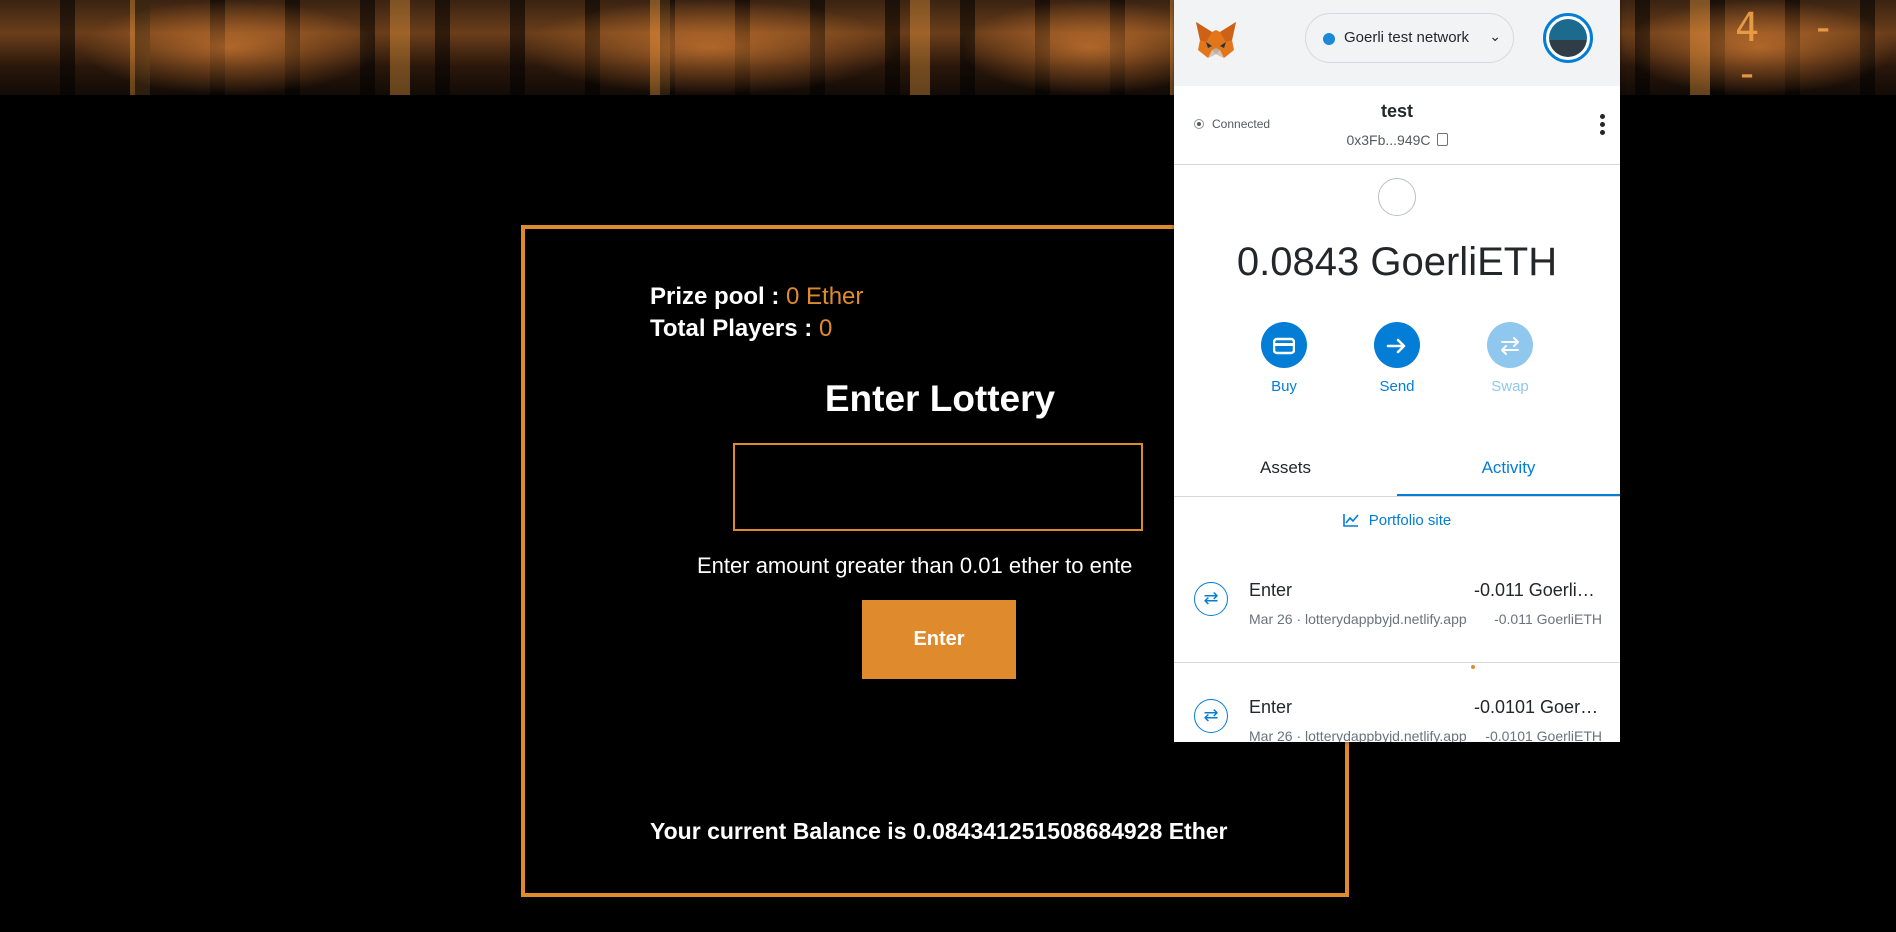 The width and height of the screenshot is (1896, 932). I want to click on tab-assets: Assets, so click(1285, 468).